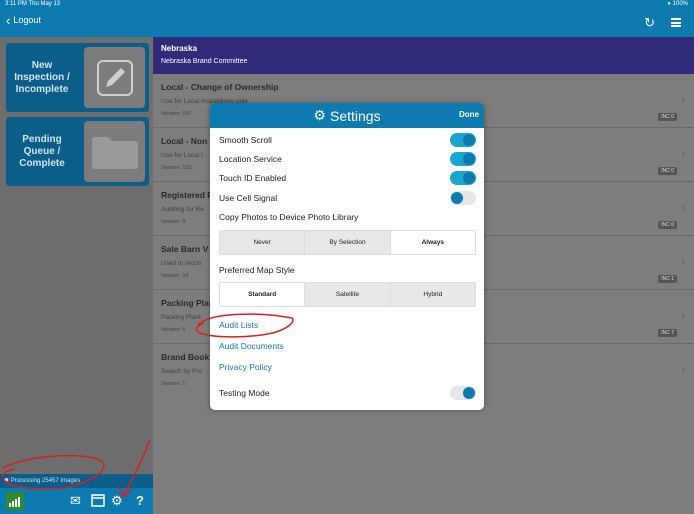 The height and width of the screenshot is (514, 694). What do you see at coordinates (355, 115) in the screenshot?
I see `settings-title: Settings` at bounding box center [355, 115].